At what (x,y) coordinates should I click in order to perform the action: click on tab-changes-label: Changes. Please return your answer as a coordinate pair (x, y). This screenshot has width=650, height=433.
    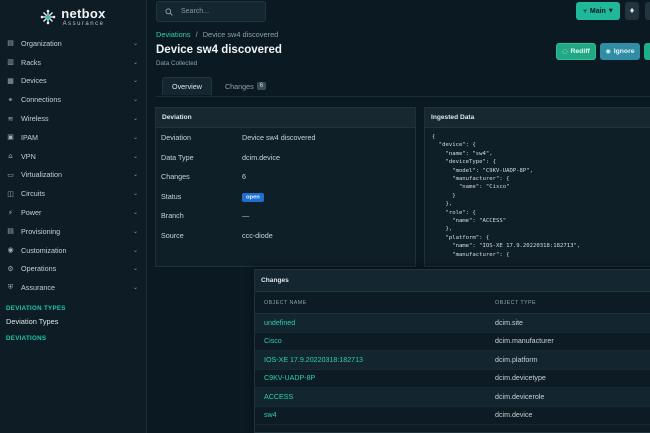
    Looking at the image, I should click on (239, 86).